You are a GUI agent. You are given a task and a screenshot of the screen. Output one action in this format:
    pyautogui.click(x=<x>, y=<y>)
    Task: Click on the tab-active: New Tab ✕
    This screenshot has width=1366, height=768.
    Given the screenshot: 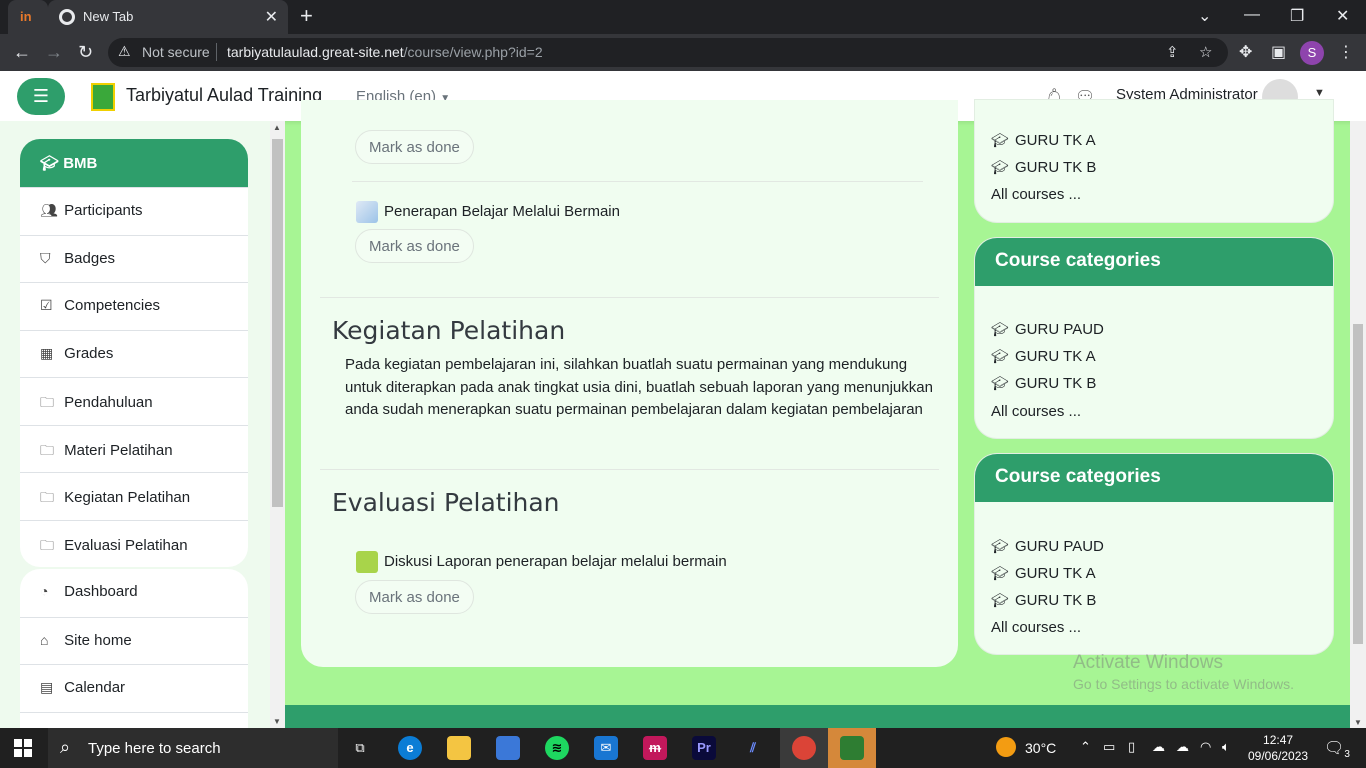 What is the action you would take?
    pyautogui.click(x=168, y=17)
    